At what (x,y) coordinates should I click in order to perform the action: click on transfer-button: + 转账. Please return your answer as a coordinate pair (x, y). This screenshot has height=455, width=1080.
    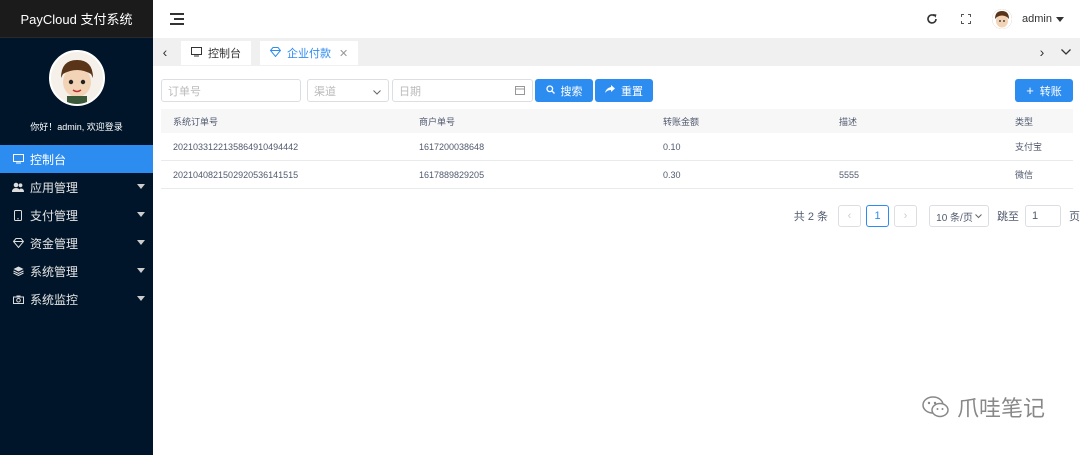
    Looking at the image, I should click on (1044, 90).